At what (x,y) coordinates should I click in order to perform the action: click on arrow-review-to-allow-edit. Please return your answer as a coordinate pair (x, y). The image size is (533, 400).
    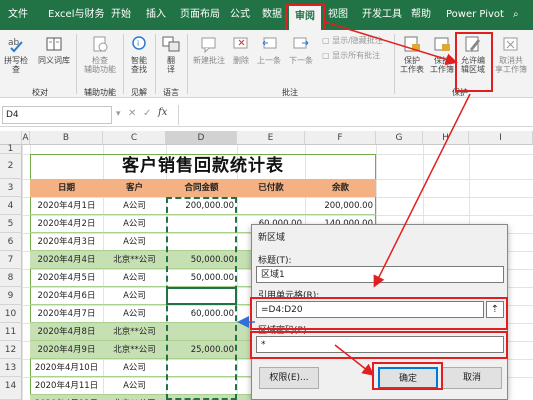
    Looking at the image, I should click on (391, 43).